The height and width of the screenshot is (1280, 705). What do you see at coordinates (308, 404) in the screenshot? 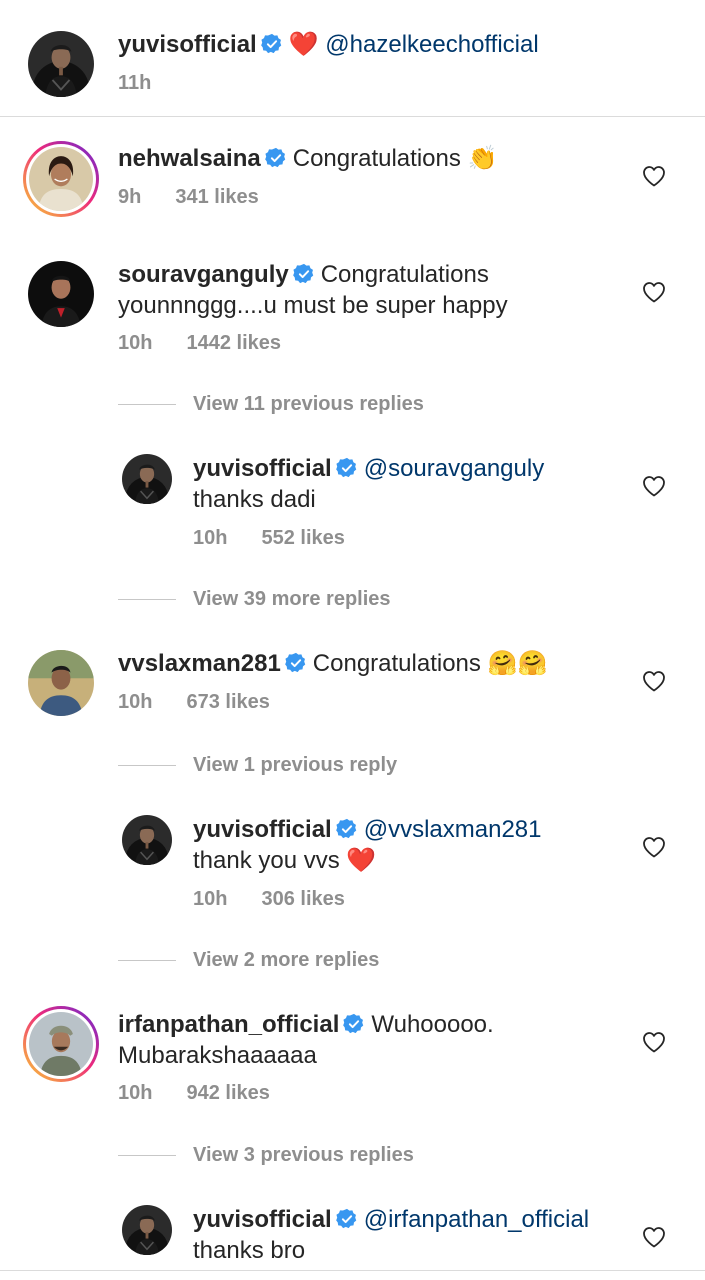
I see `view-replies-label: View 11 previous replies` at bounding box center [308, 404].